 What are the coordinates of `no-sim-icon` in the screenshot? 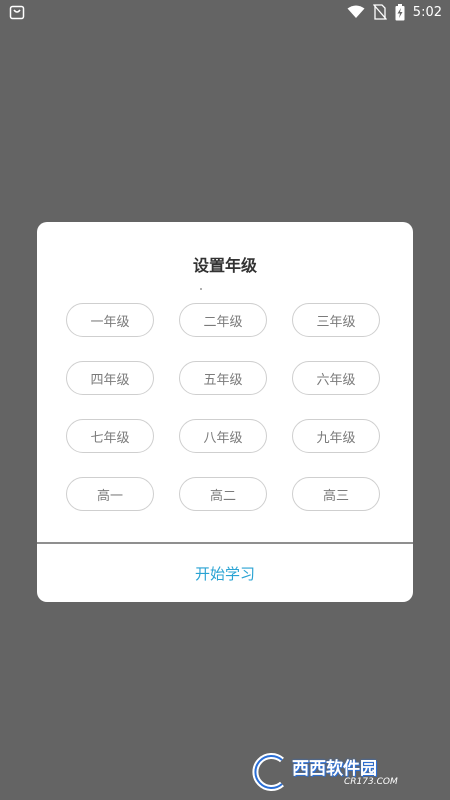 It's located at (379, 12).